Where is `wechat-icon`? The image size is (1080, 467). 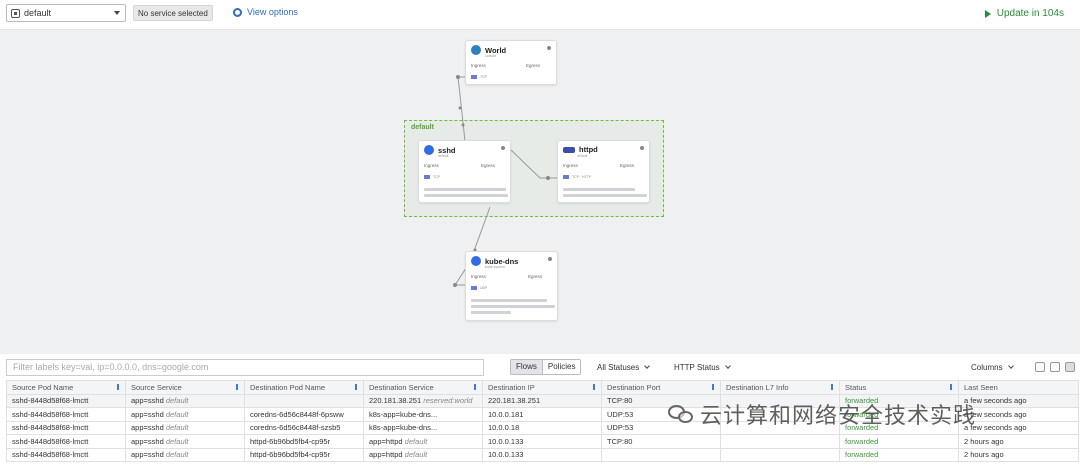 wechat-icon is located at coordinates (681, 414).